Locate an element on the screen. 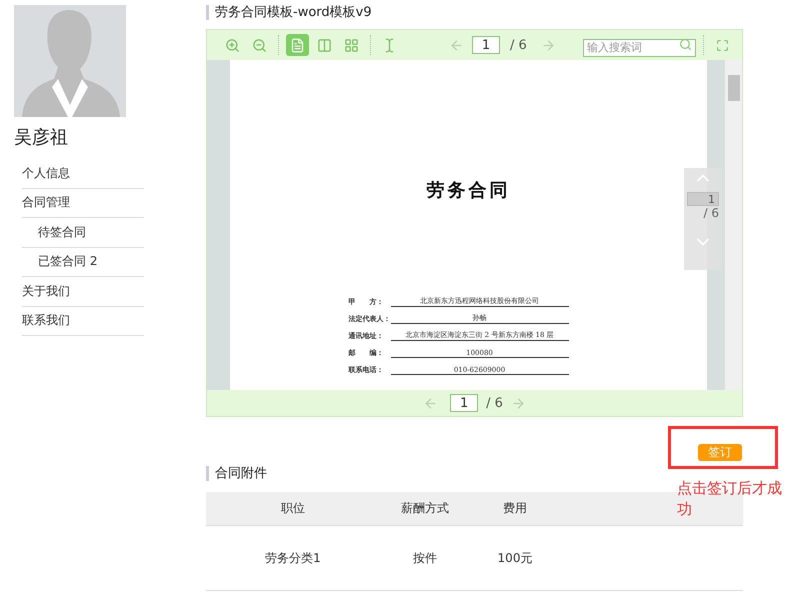 Image resolution: width=800 pixels, height=601 pixels. single-page-icon is located at coordinates (297, 45).